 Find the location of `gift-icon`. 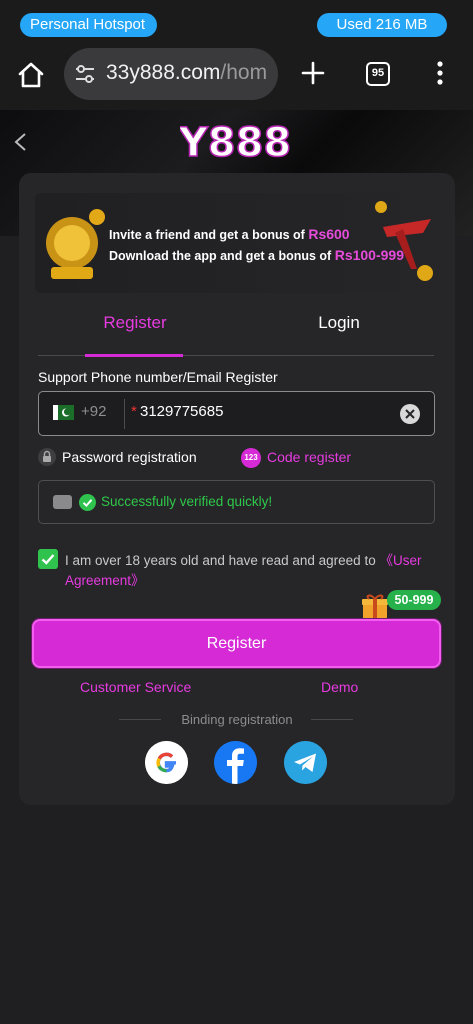

gift-icon is located at coordinates (375, 606).